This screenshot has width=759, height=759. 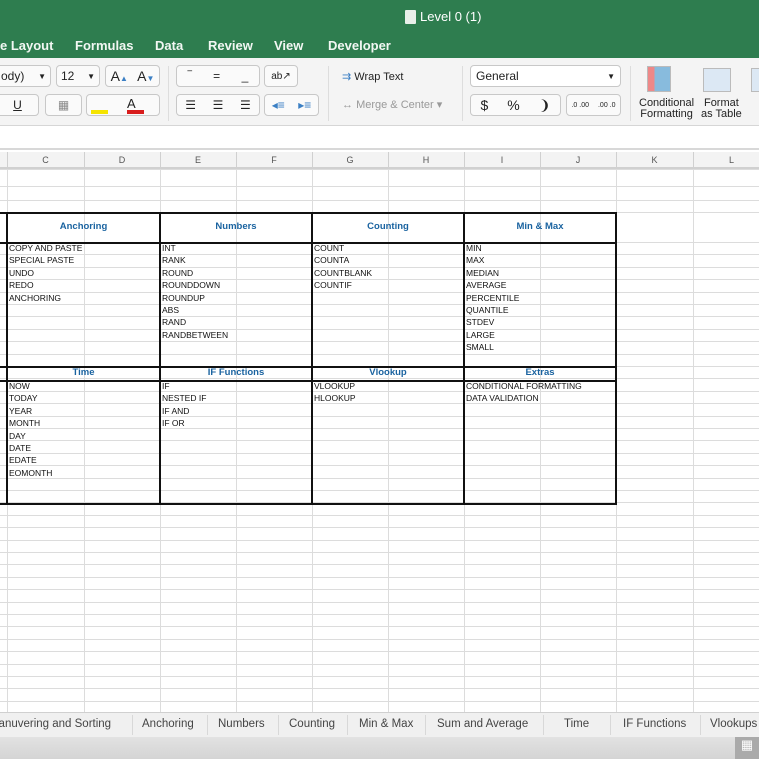 I want to click on sheet-tab: IF Functions, so click(x=654, y=724).